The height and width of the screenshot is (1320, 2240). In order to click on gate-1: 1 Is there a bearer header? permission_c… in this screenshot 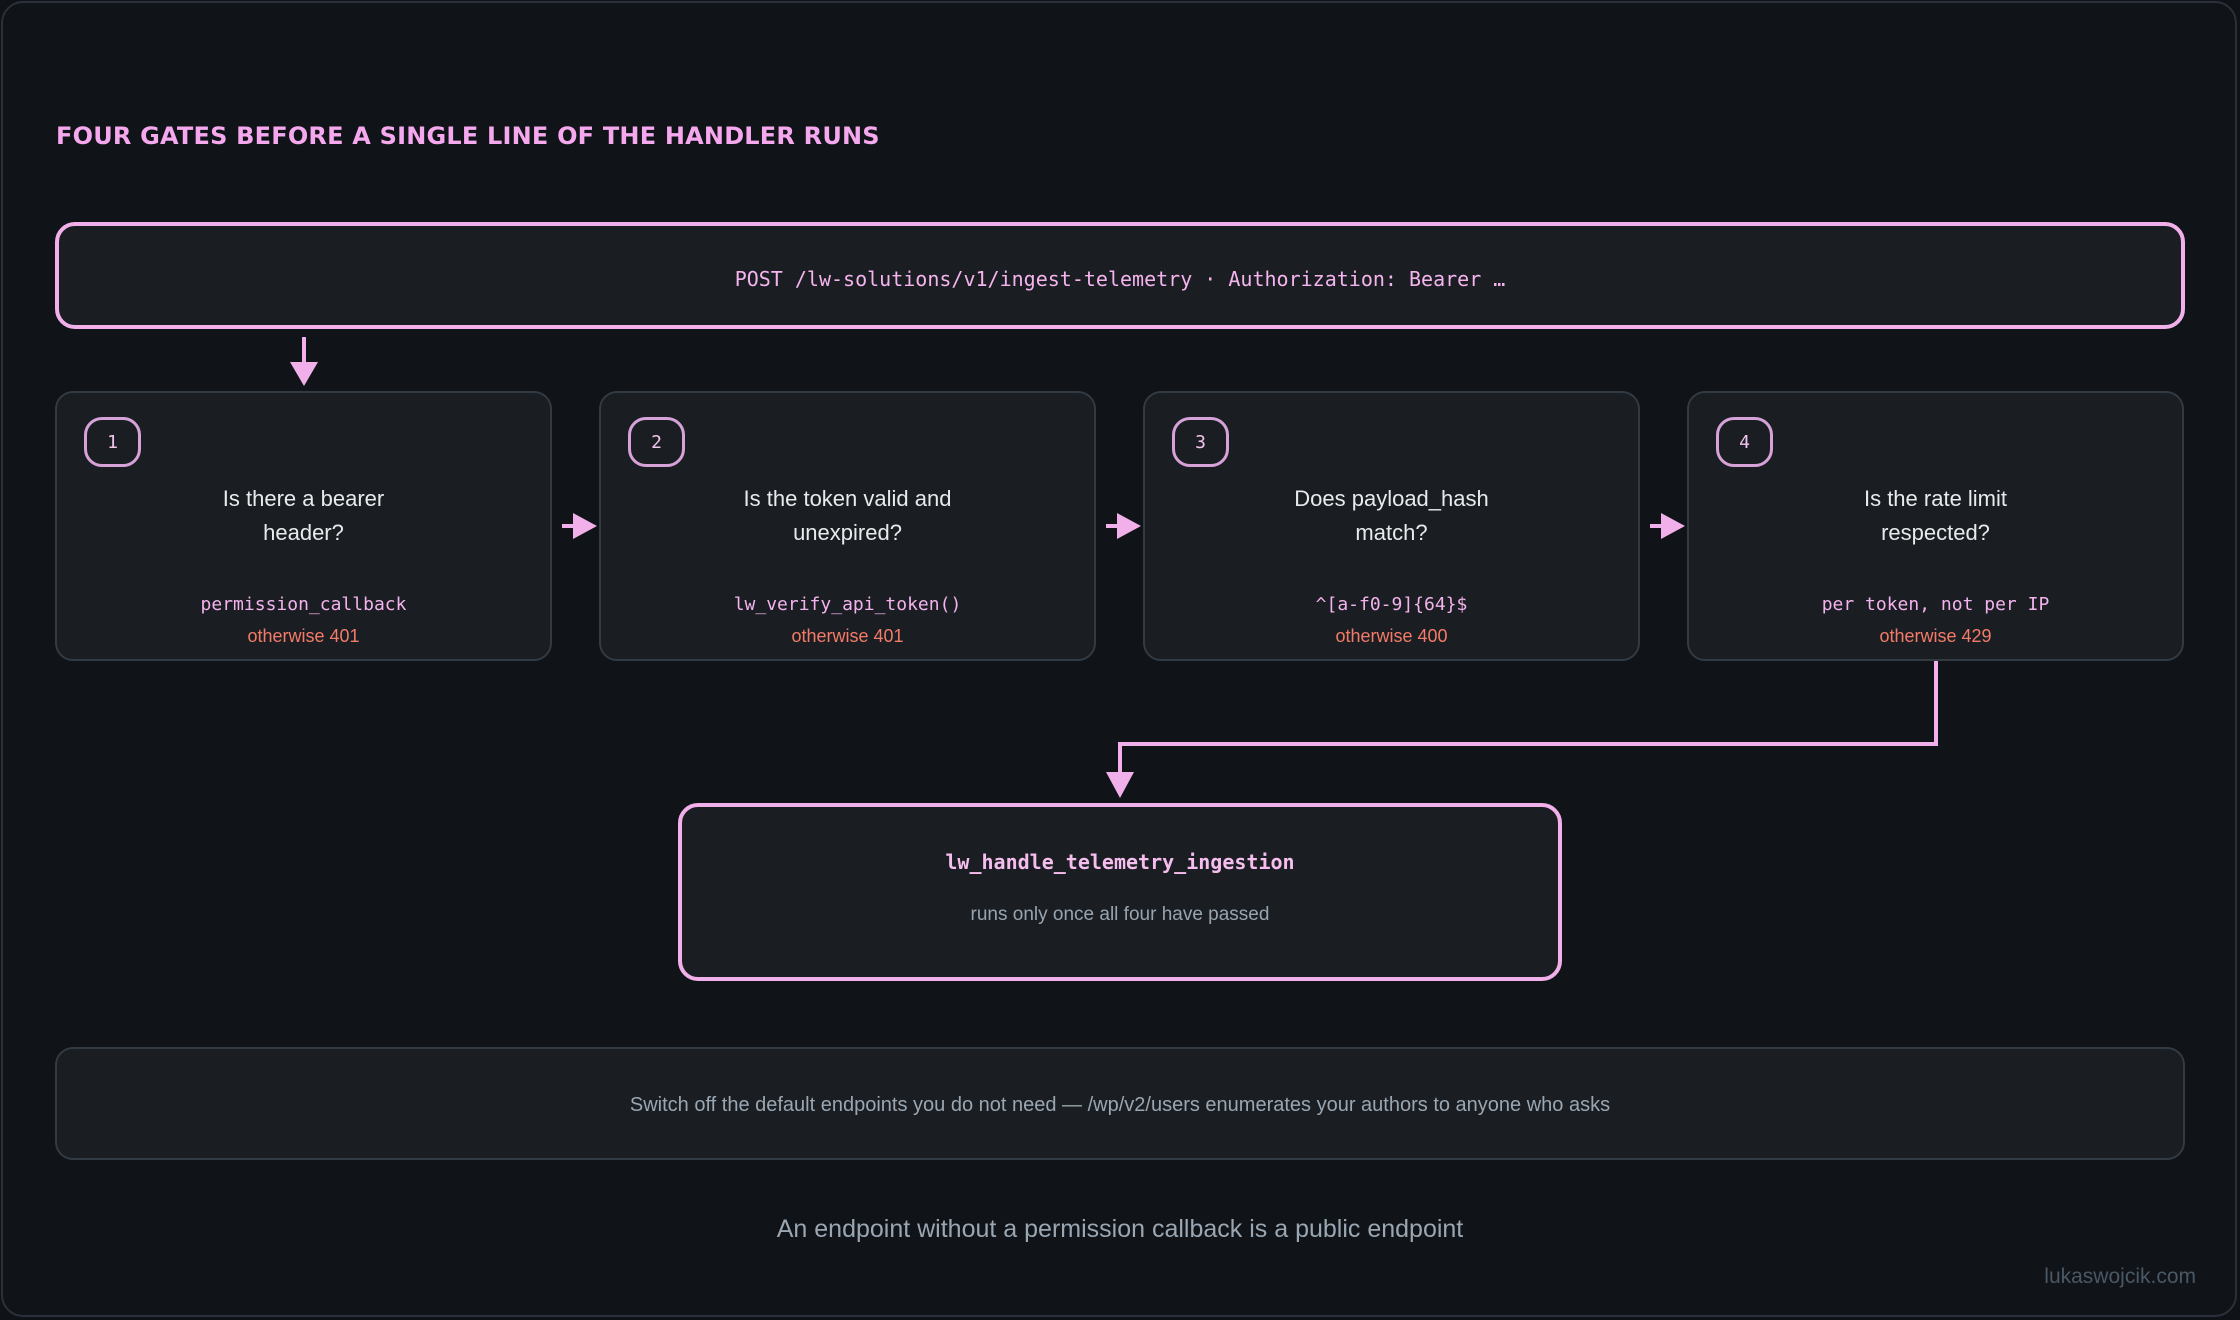, I will do `click(303, 526)`.